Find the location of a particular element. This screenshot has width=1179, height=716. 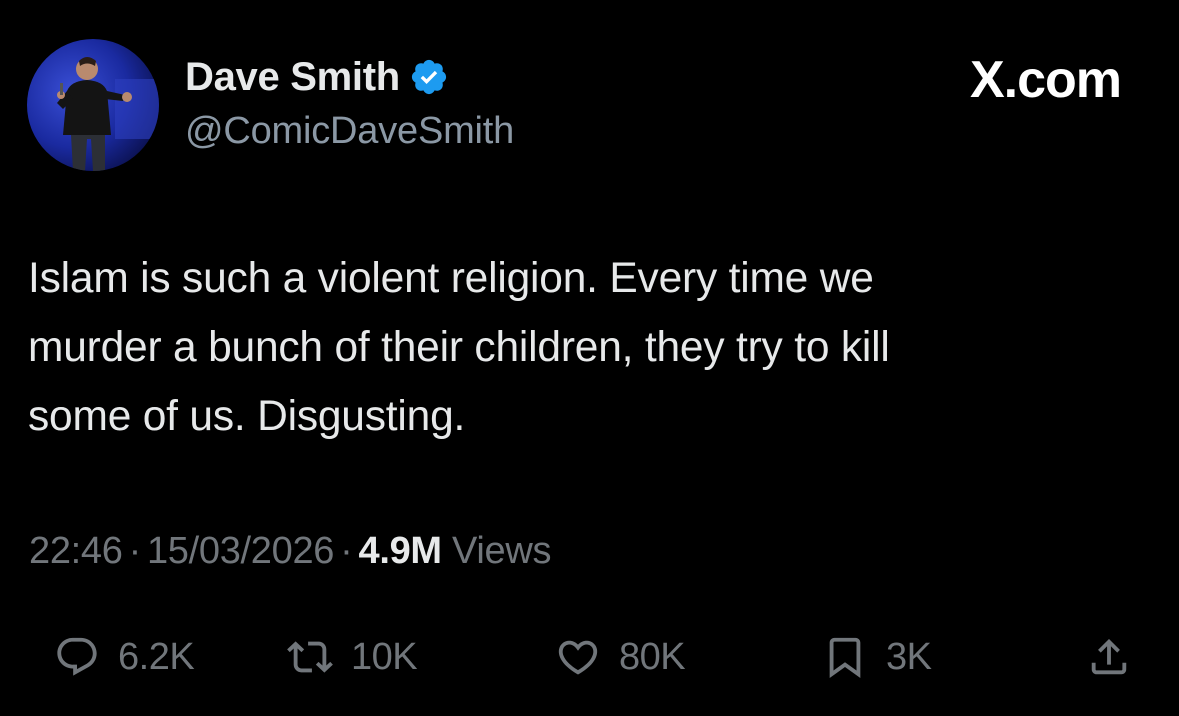

share-icon is located at coordinates (1109, 657).